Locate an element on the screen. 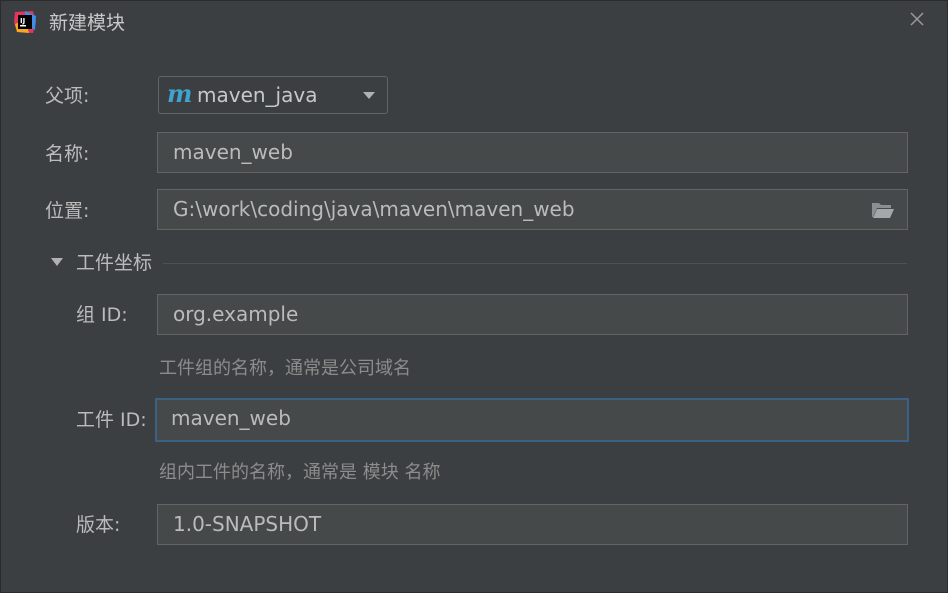 The image size is (948, 593). artifact-section-toggle-icon is located at coordinates (57, 262).